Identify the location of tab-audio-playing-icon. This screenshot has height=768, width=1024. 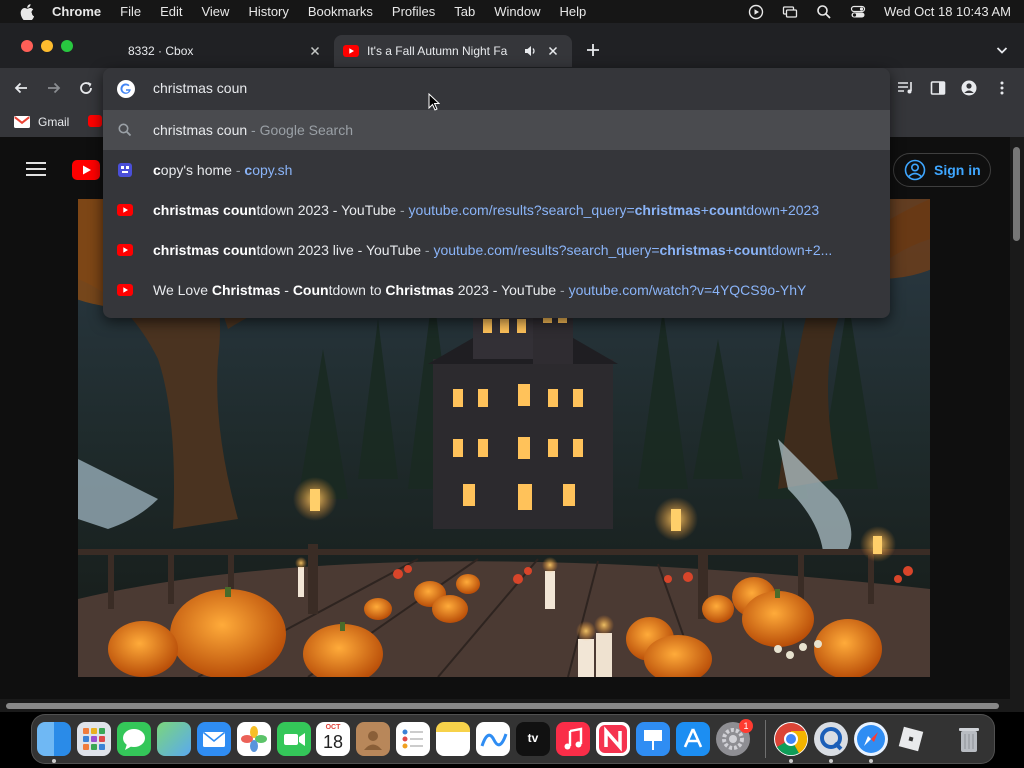
(530, 51).